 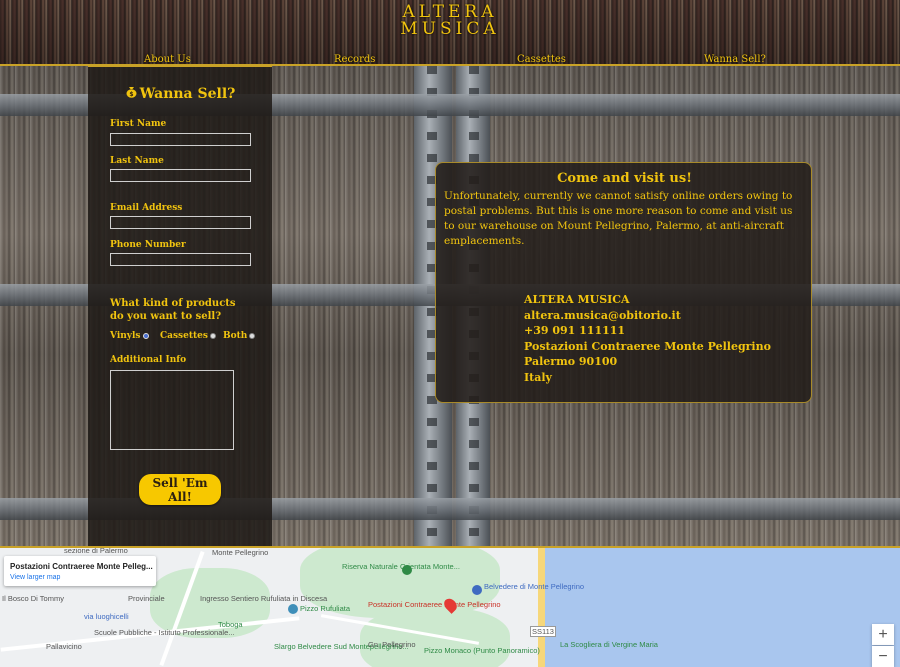 I want to click on site-logo: ALTERA MUSICA, so click(x=450, y=21).